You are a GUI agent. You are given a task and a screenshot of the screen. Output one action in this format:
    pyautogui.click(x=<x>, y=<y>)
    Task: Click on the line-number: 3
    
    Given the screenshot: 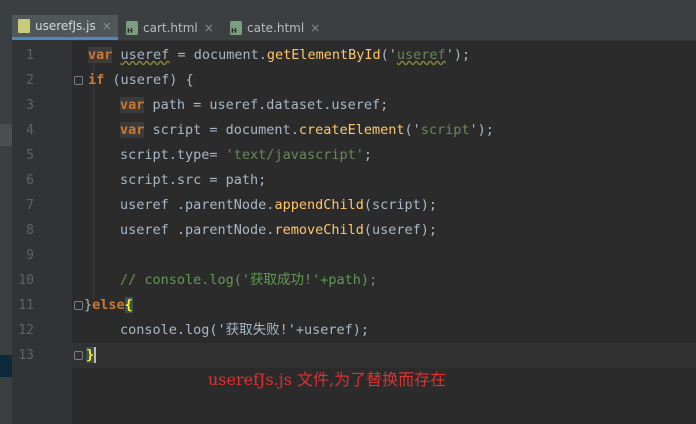 What is the action you would take?
    pyautogui.click(x=30, y=105)
    